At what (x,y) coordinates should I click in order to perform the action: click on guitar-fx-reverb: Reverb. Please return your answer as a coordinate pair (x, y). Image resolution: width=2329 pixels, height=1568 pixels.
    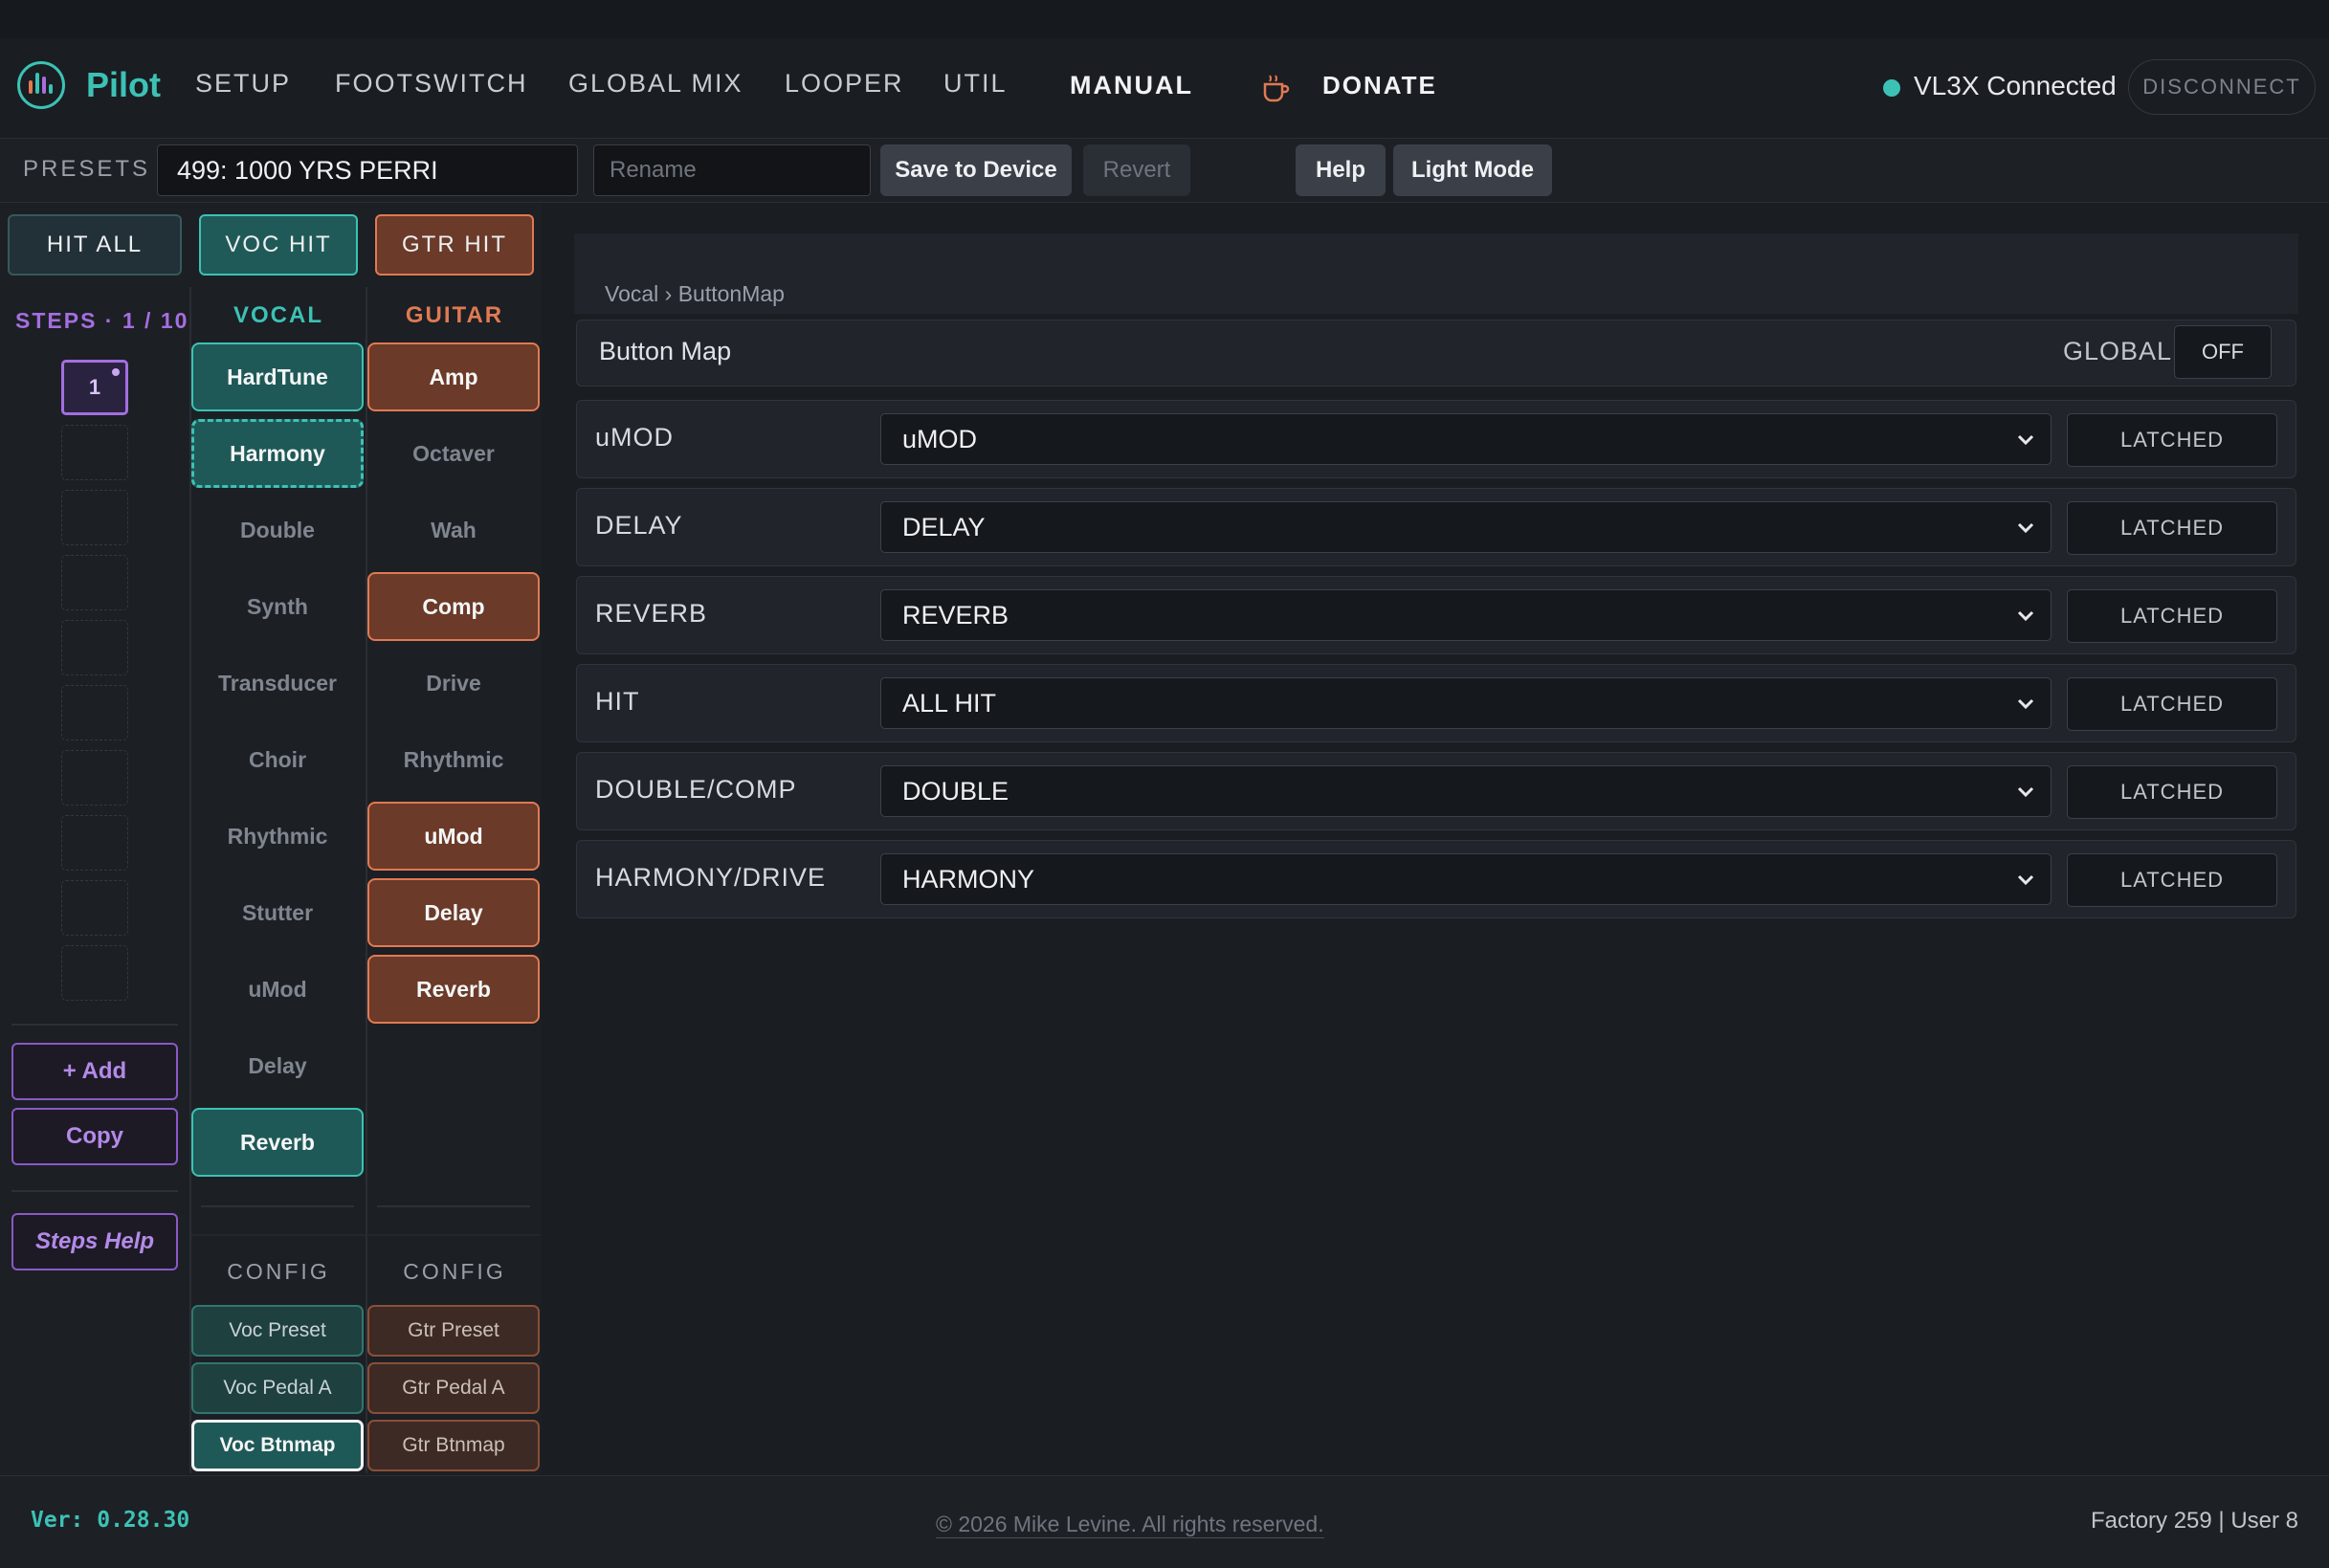
    Looking at the image, I should click on (453, 989).